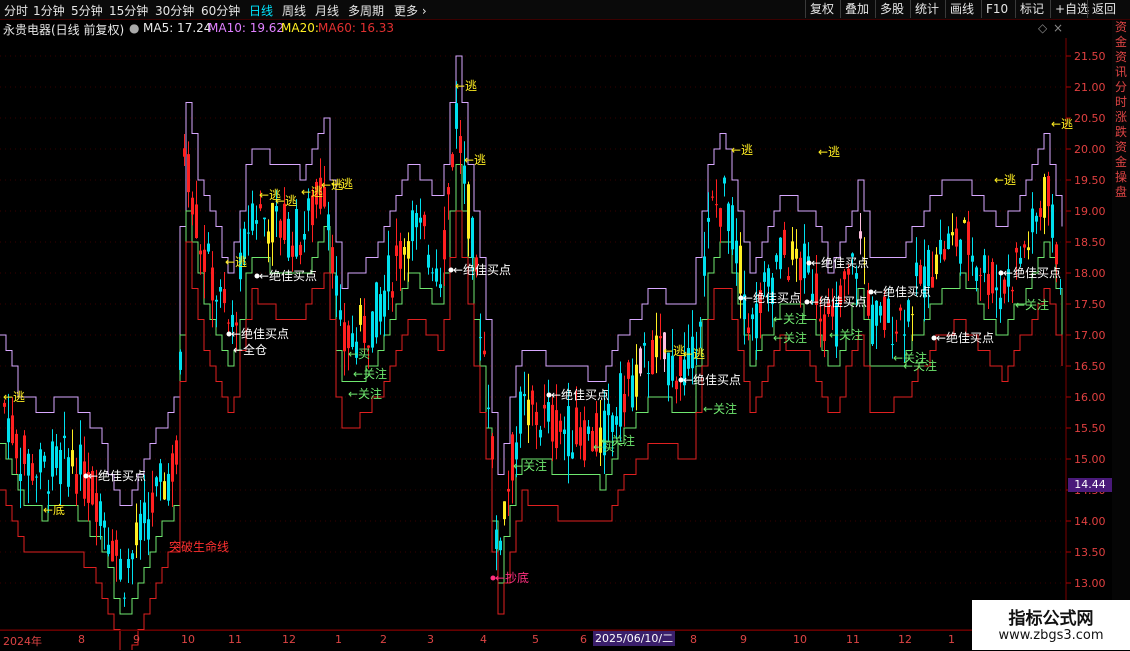 Image resolution: width=1130 pixels, height=651 pixels. I want to click on side-tab-char: 涨, so click(1121, 117).